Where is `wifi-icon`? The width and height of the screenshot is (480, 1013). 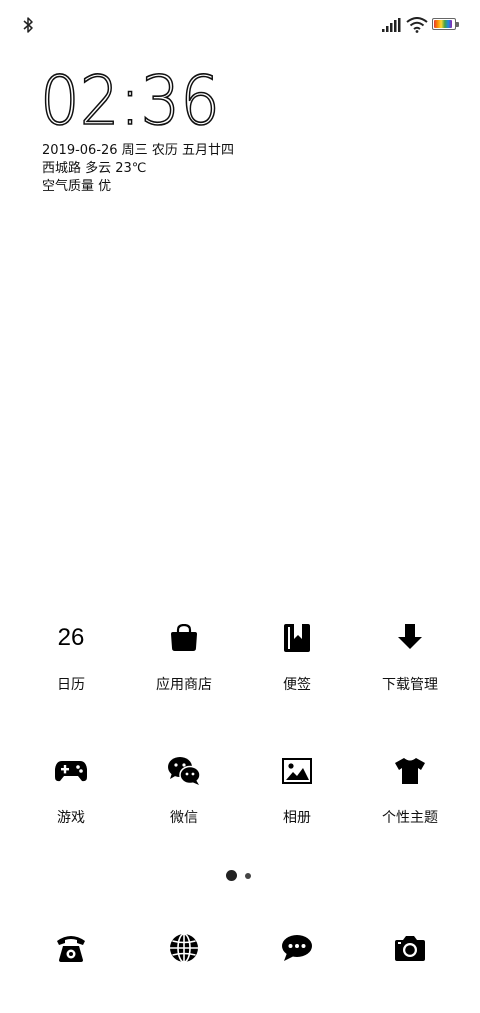
wifi-icon is located at coordinates (417, 25).